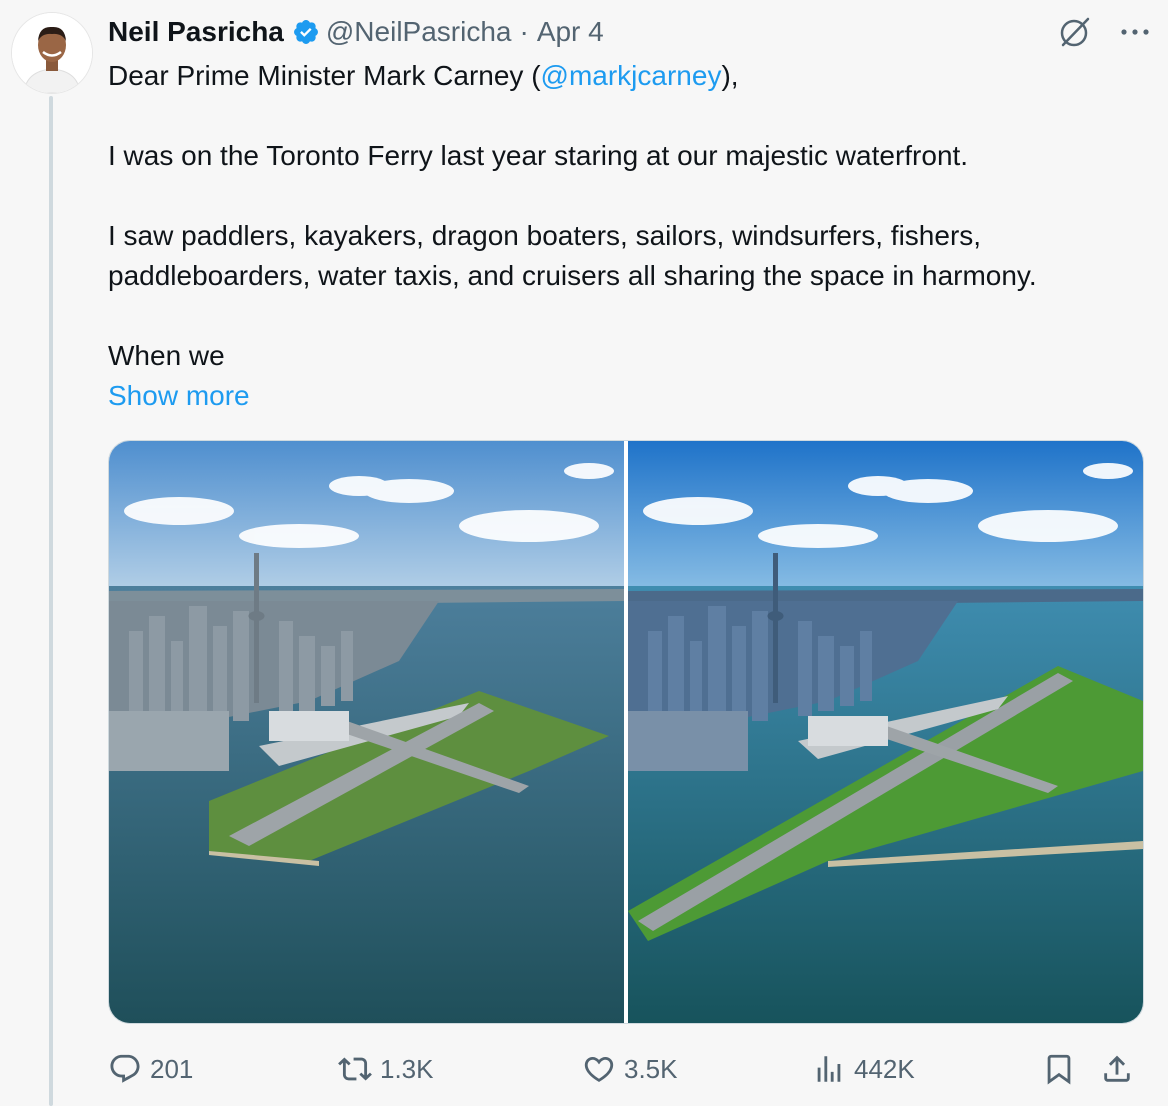 The height and width of the screenshot is (1106, 1168). I want to click on views-icon, so click(829, 1069).